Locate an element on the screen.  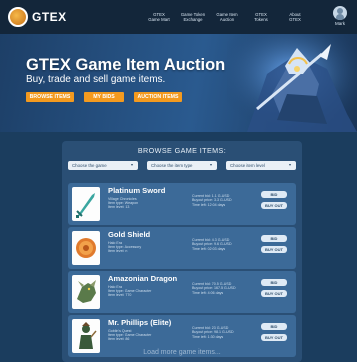
nav-label-line2: Exchange is located at coordinates (193, 19).